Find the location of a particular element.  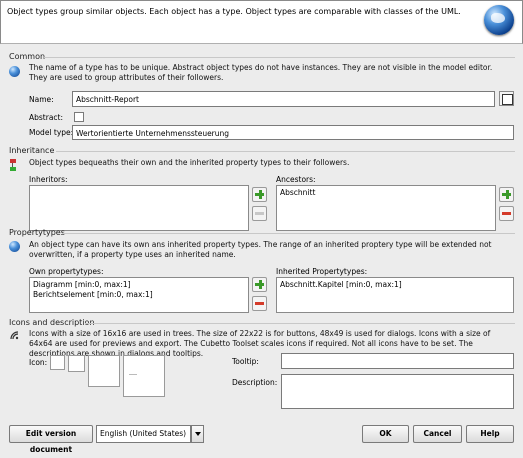

ancestors-label: Ancestors: is located at coordinates (296, 179).